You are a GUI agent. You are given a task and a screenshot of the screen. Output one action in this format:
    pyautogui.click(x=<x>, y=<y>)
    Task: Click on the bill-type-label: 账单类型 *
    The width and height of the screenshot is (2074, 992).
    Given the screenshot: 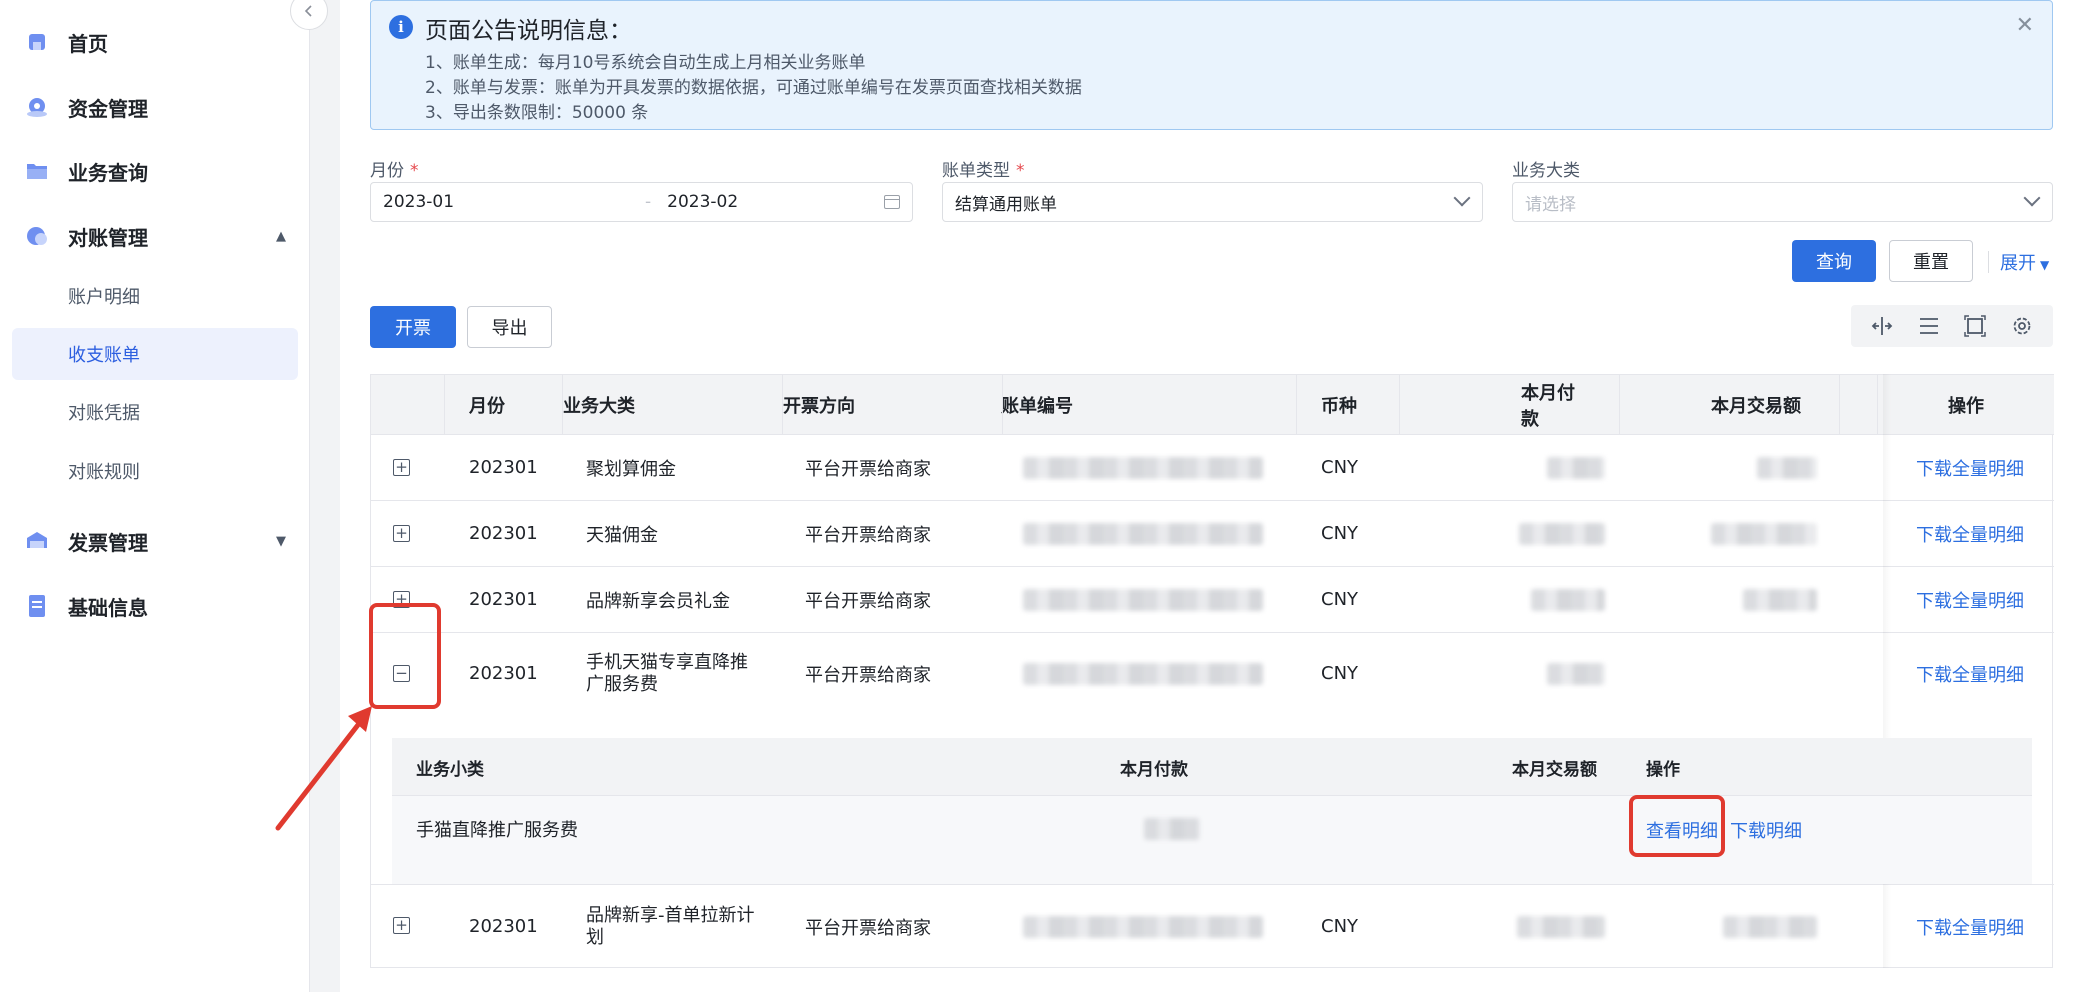 What is the action you would take?
    pyautogui.click(x=983, y=168)
    